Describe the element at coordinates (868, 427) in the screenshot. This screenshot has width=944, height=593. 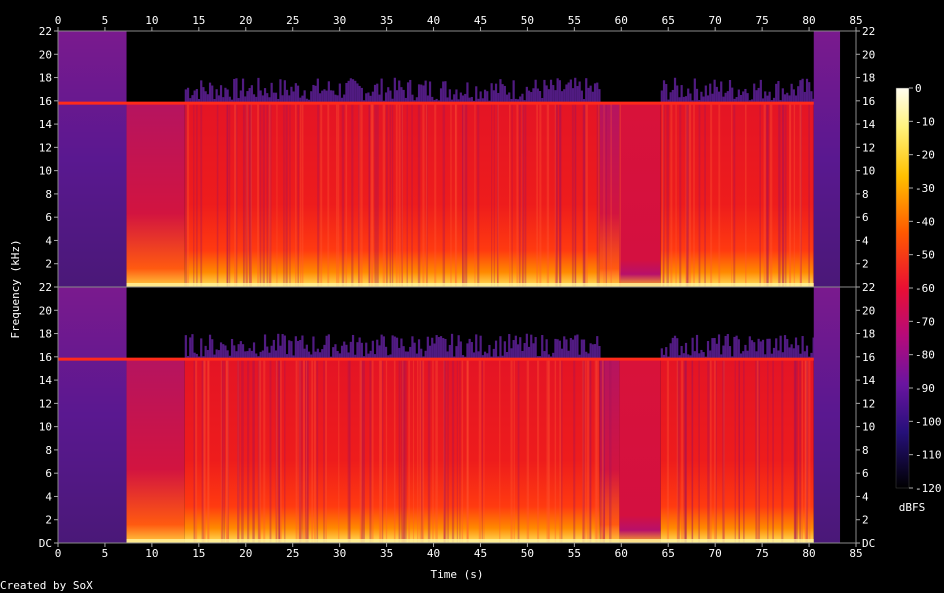
I see `y-tick-label-right: 10` at that location.